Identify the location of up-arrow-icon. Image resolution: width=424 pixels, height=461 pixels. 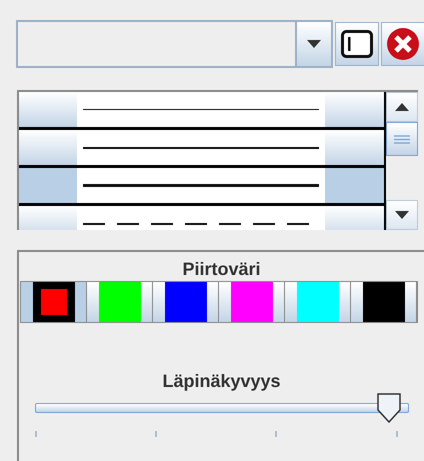
(402, 107).